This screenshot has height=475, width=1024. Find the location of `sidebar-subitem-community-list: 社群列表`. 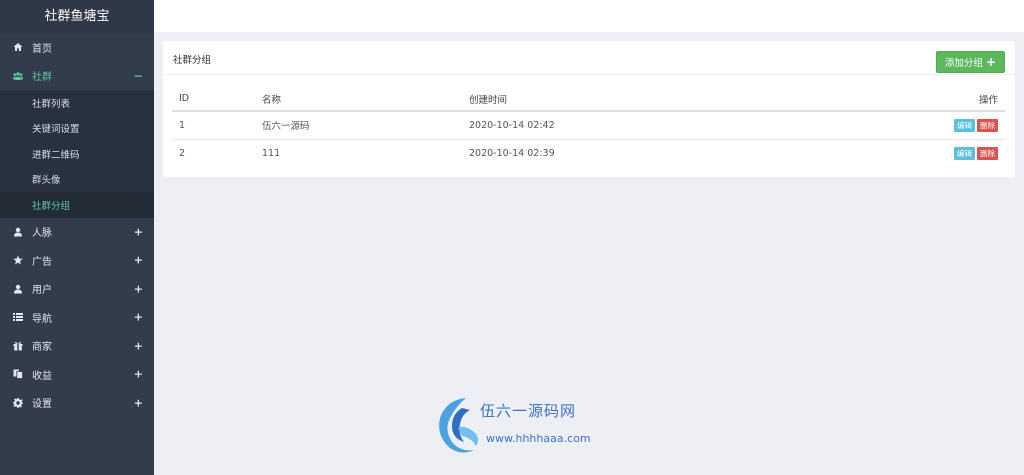

sidebar-subitem-community-list: 社群列表 is located at coordinates (77, 103).